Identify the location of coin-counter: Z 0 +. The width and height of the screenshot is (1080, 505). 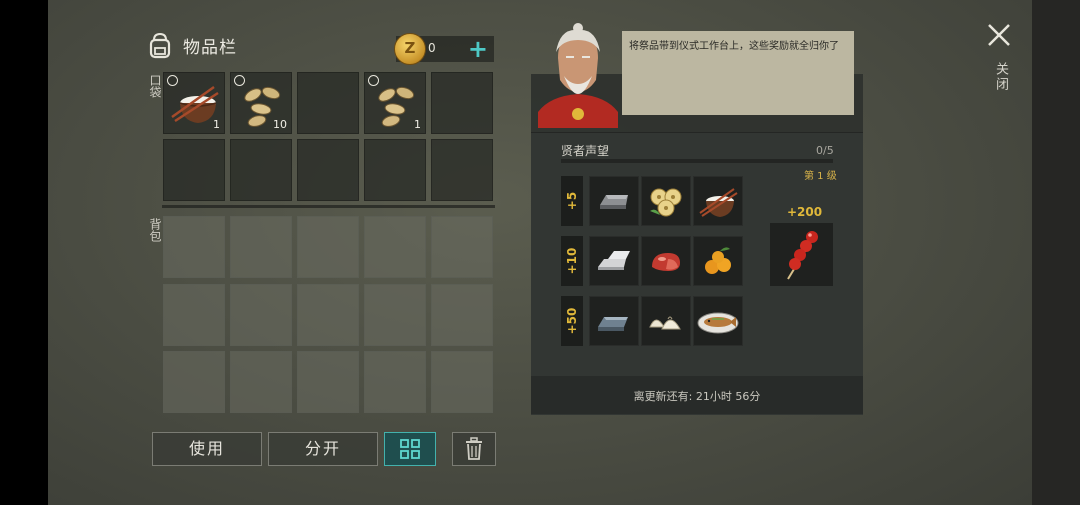
(444, 49).